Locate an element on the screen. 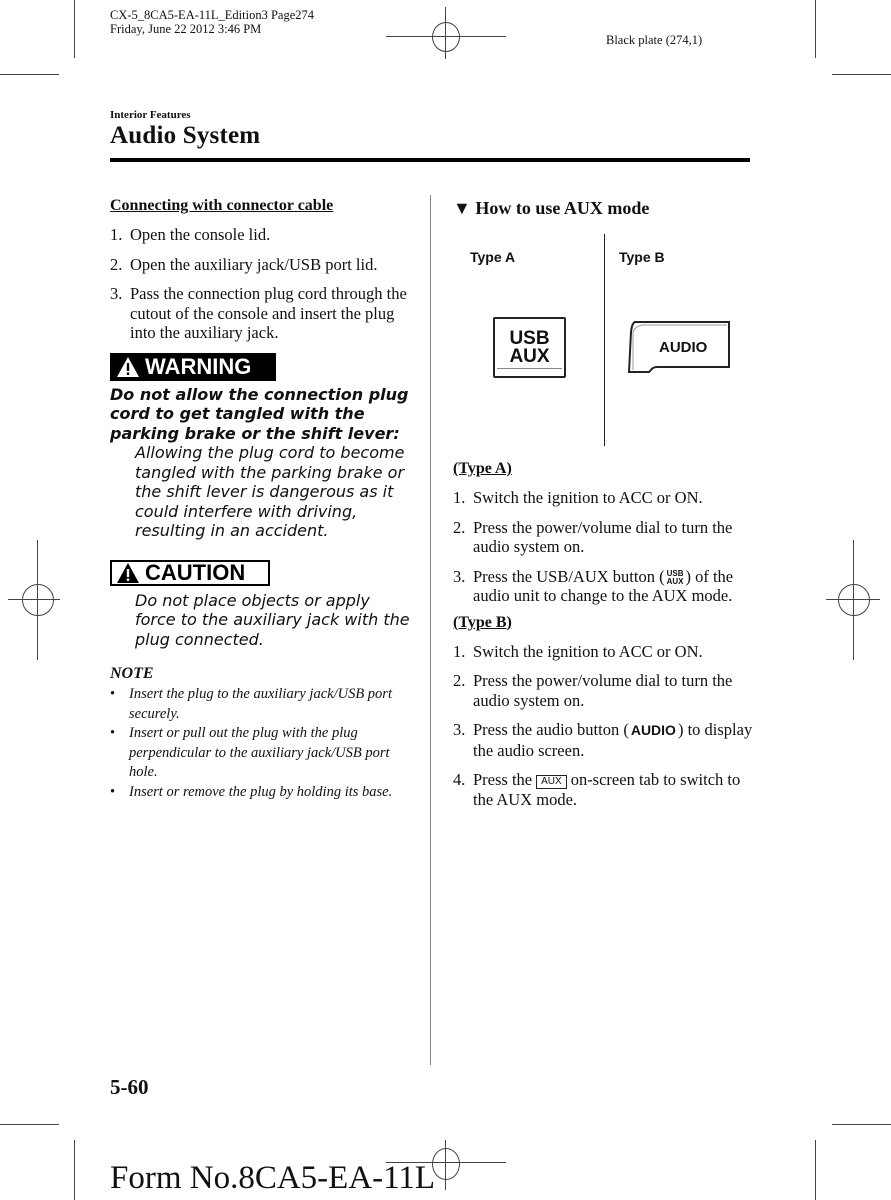 Image resolution: width=891 pixels, height=1200 pixels. crop-mark-bottom-right is located at coordinates (815, 1170).